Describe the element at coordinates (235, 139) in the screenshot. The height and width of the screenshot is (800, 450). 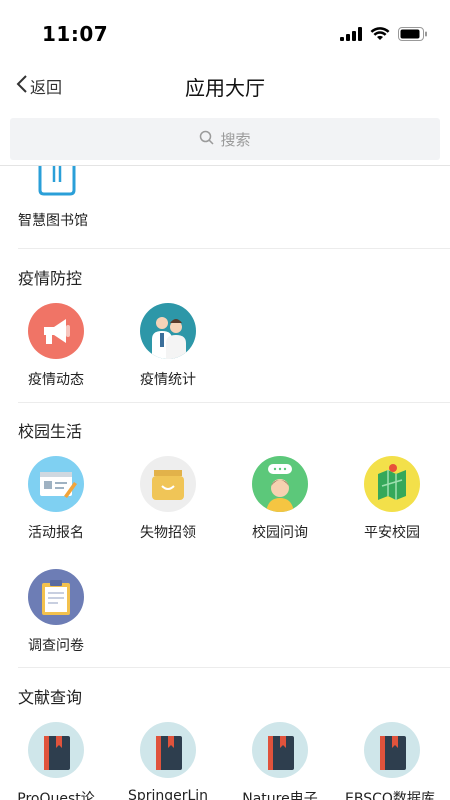
I see `search-placeholder: 搜索` at that location.